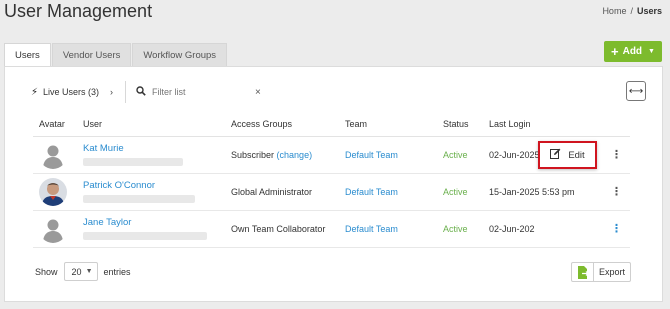 The image size is (670, 309). I want to click on header-actions, so click(616, 125).